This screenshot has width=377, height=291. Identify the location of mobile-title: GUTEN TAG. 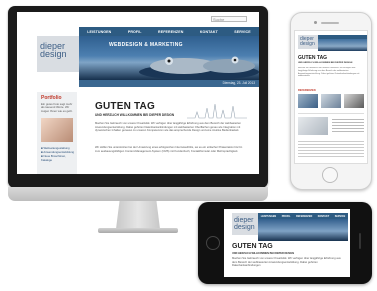
(313, 58).